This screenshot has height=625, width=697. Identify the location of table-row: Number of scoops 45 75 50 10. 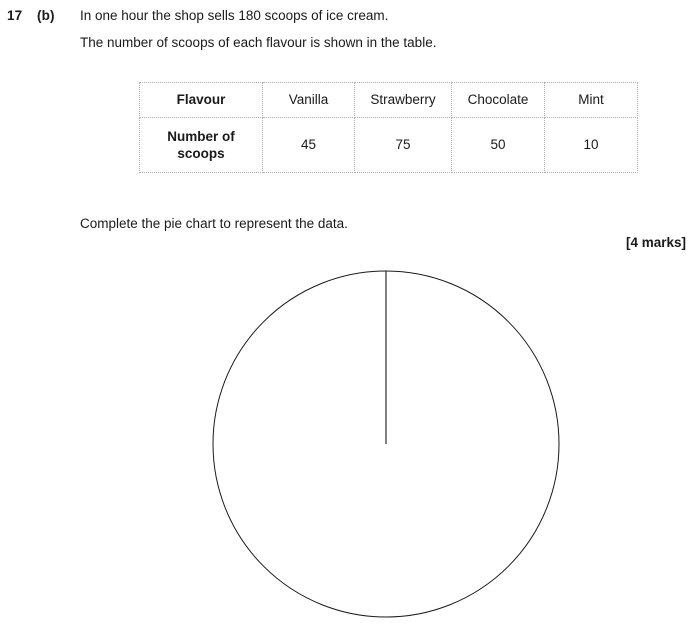
(388, 145).